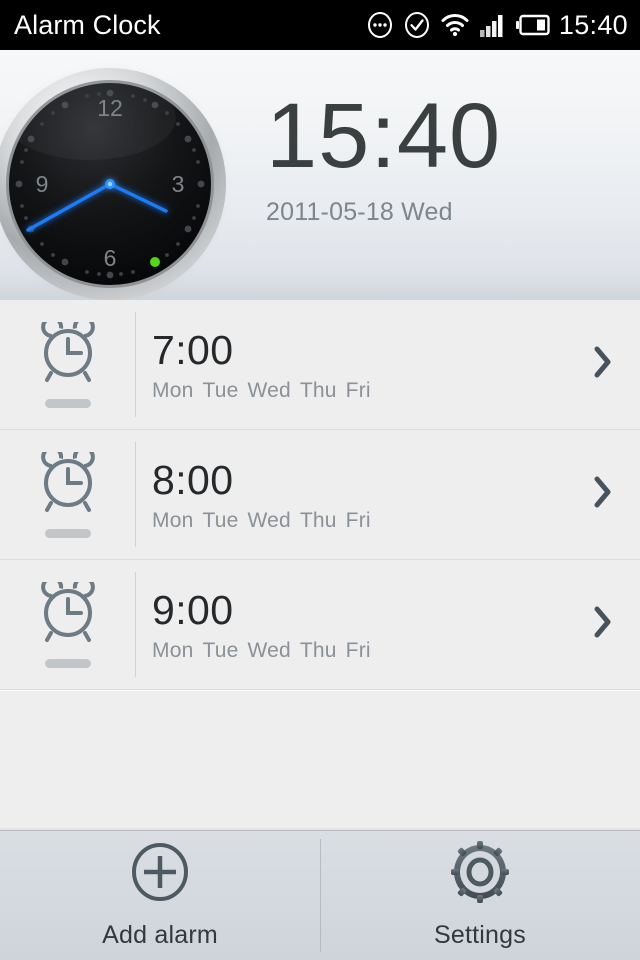 The height and width of the screenshot is (960, 640). What do you see at coordinates (87, 24) in the screenshot?
I see `app-title: Alarm Clock` at bounding box center [87, 24].